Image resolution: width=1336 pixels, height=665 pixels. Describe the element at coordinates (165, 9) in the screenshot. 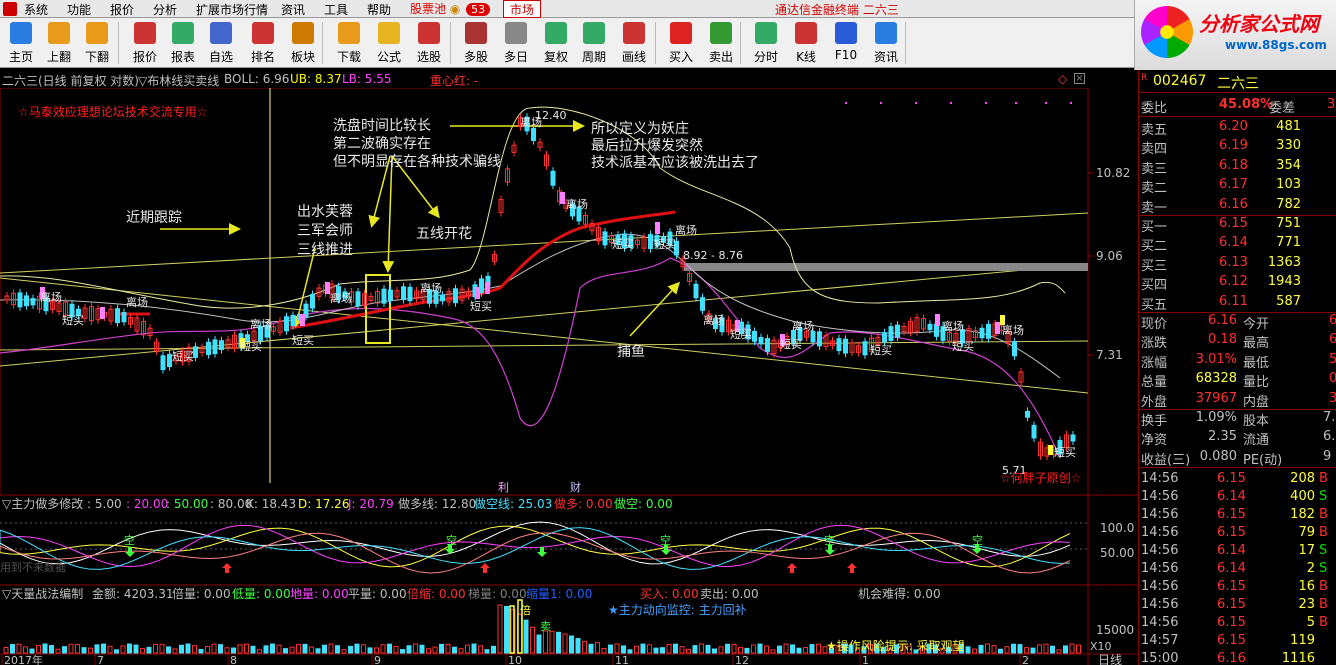

I see `menu-analysis: 分析` at that location.